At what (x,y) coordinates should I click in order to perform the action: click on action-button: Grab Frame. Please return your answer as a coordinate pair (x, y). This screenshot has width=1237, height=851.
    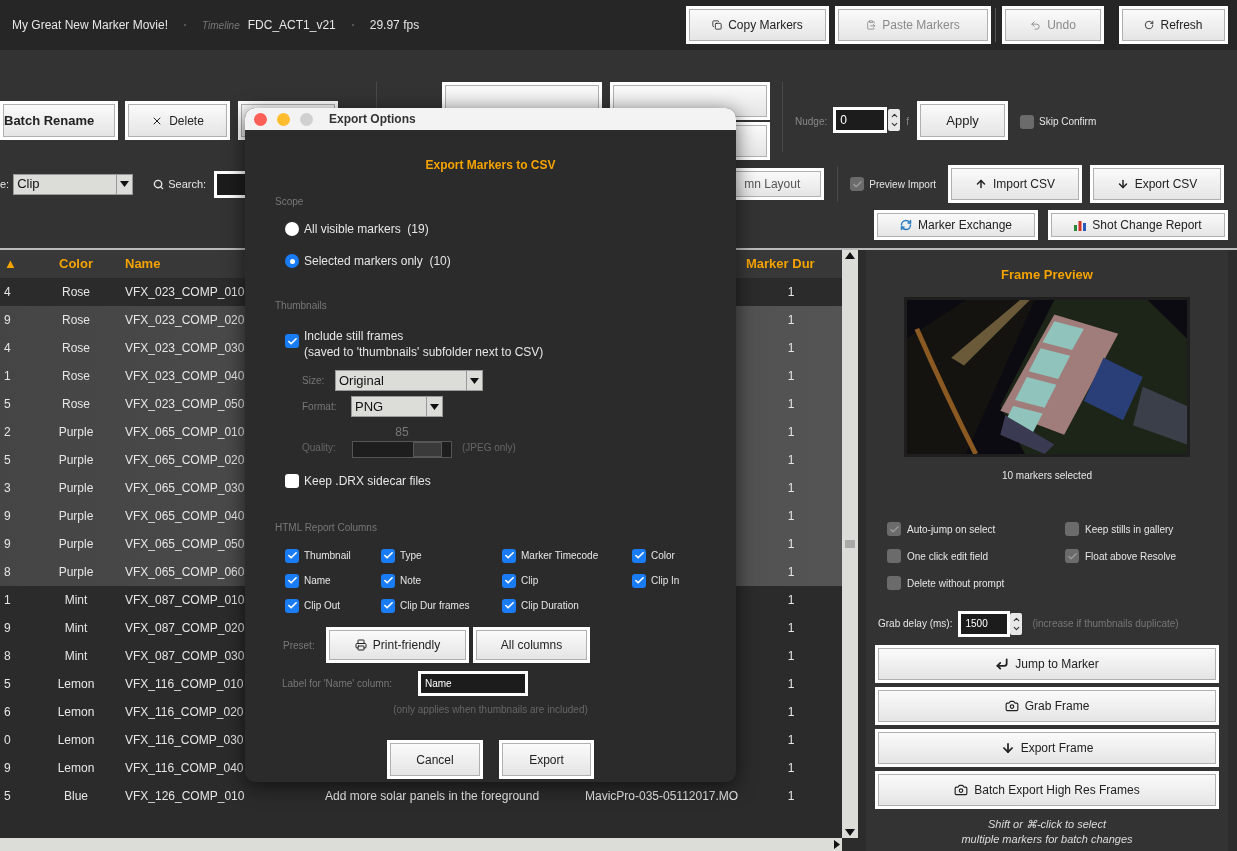
    Looking at the image, I should click on (1047, 705).